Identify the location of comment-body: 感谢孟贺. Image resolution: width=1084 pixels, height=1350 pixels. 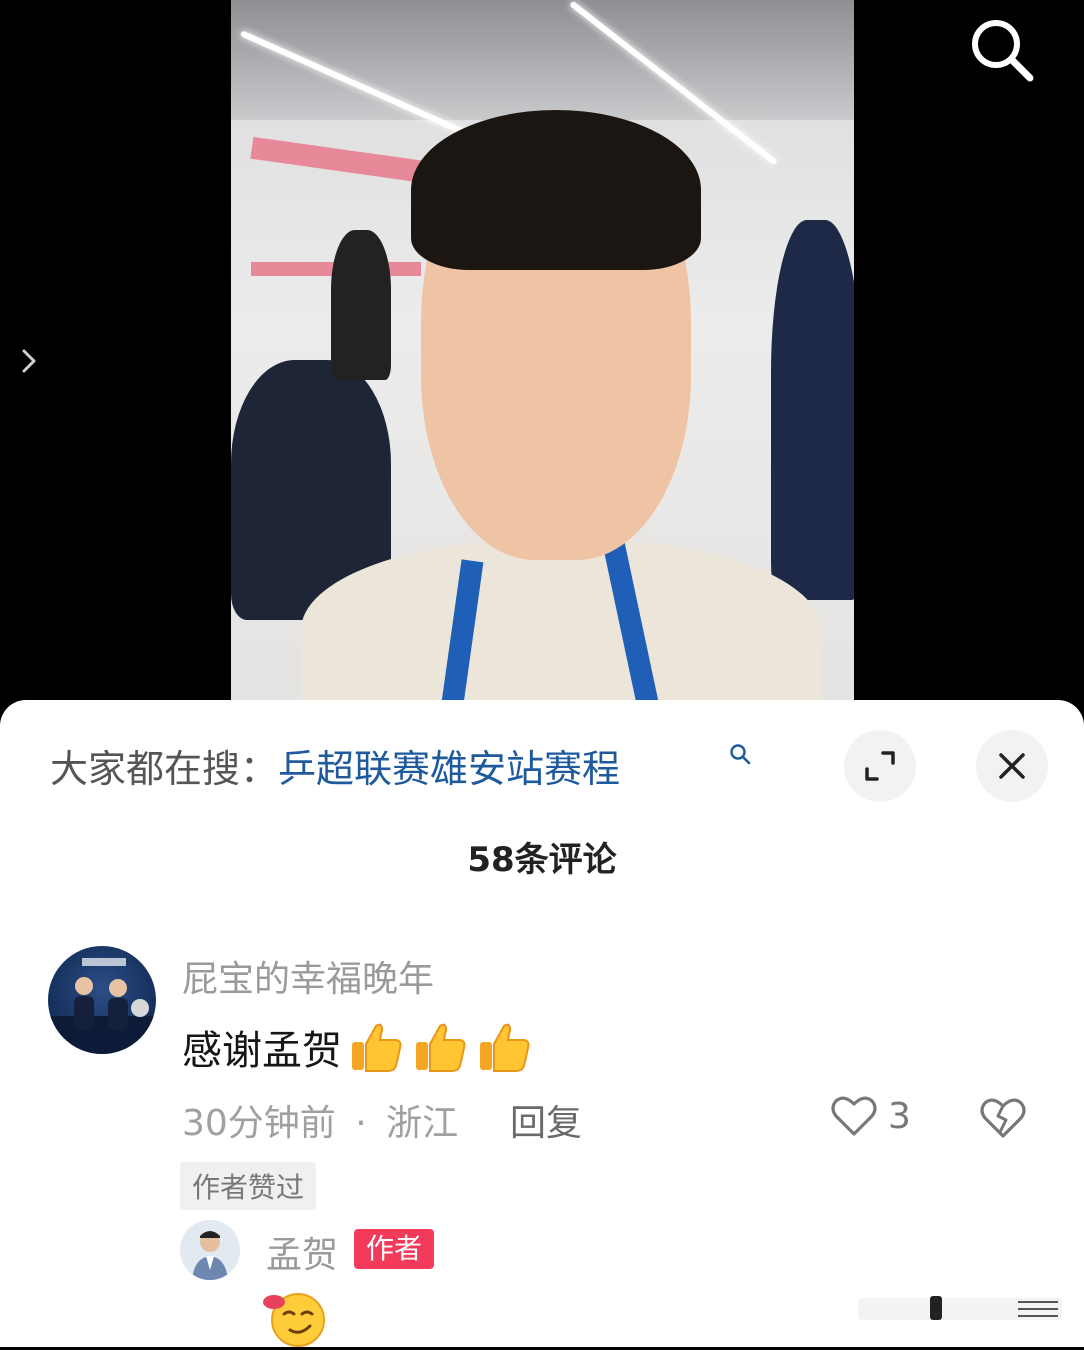
(358, 1047).